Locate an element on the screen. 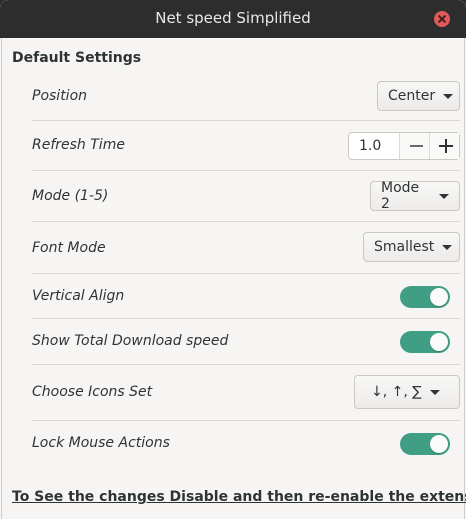 The height and width of the screenshot is (519, 466). show-total-download-toggle is located at coordinates (425, 342).